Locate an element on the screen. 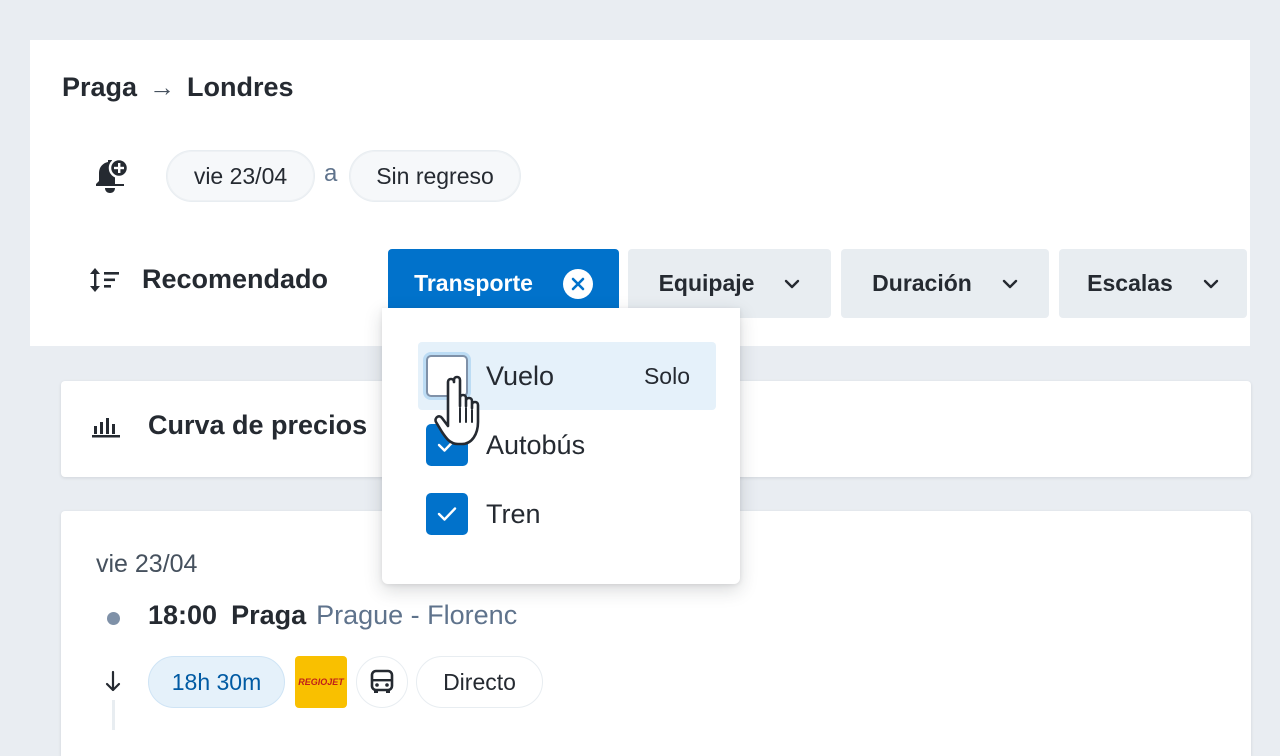 The width and height of the screenshot is (1280, 756). route-title: Praga → Londres is located at coordinates (178, 87).